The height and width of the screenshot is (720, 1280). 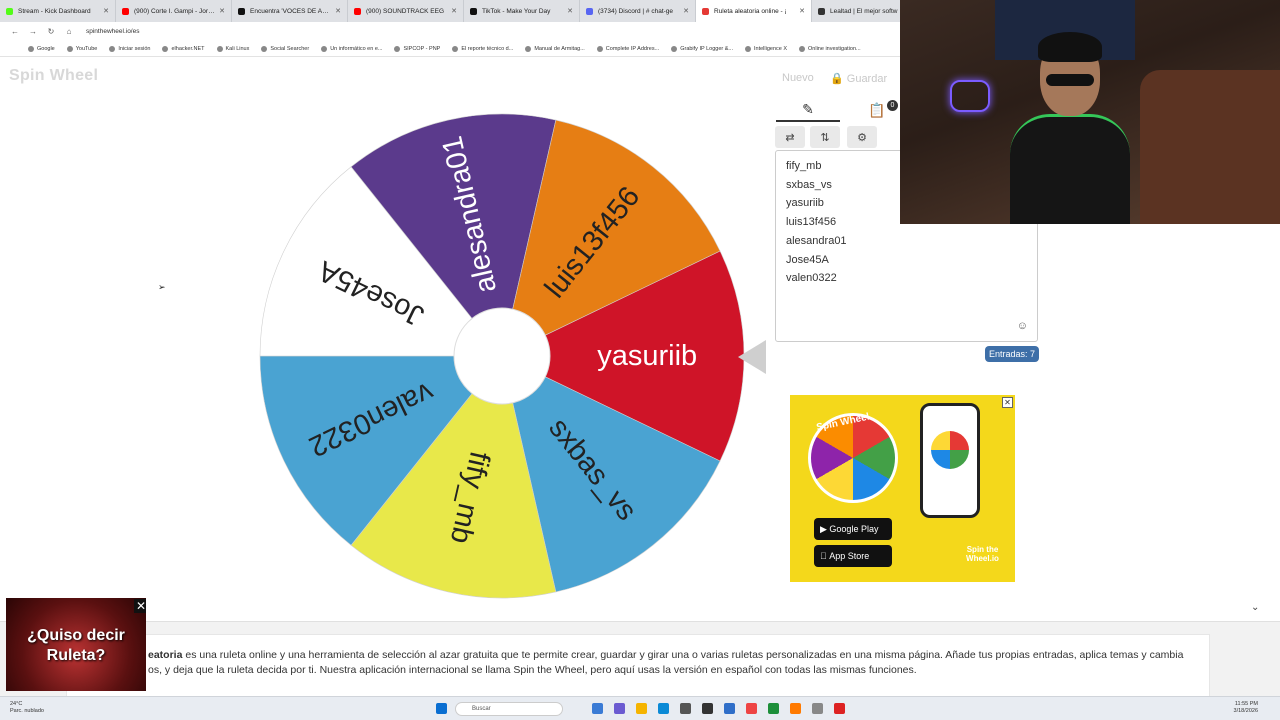 I want to click on bookmark-item: Intelligence X, so click(x=766, y=48).